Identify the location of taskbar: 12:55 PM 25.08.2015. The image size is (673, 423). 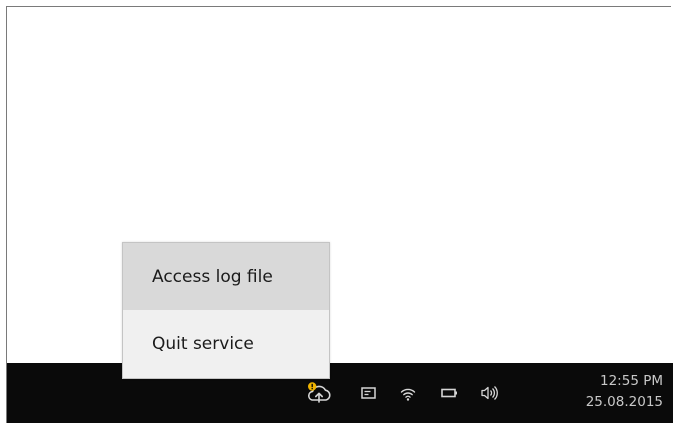
(340, 393).